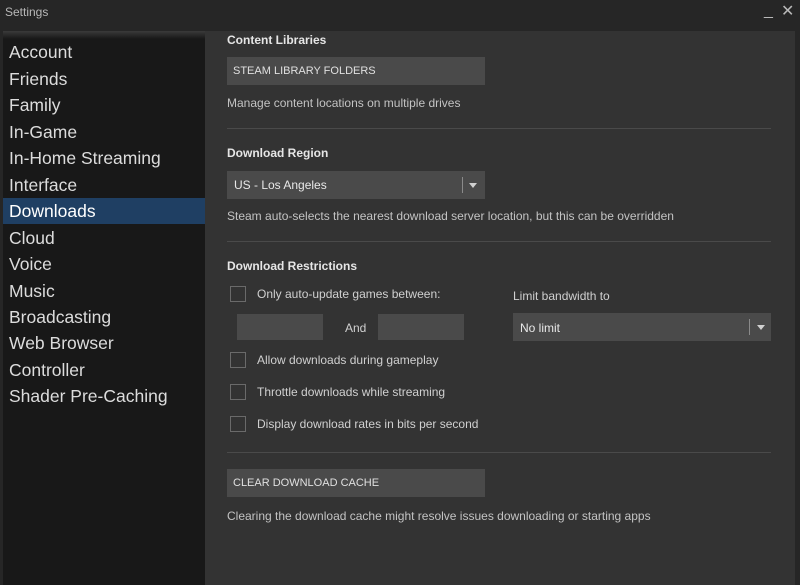  I want to click on scrollbar-track, so click(797, 308).